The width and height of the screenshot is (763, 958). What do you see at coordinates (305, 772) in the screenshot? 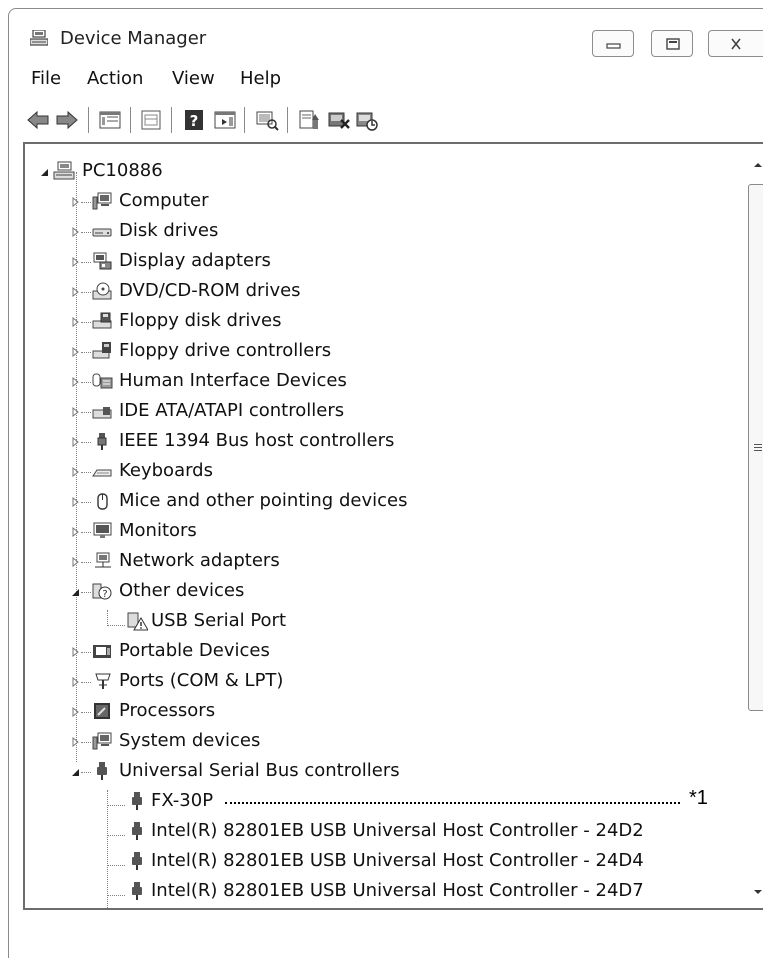
I see `tree-category: Universal Serial Bus controllers` at bounding box center [305, 772].